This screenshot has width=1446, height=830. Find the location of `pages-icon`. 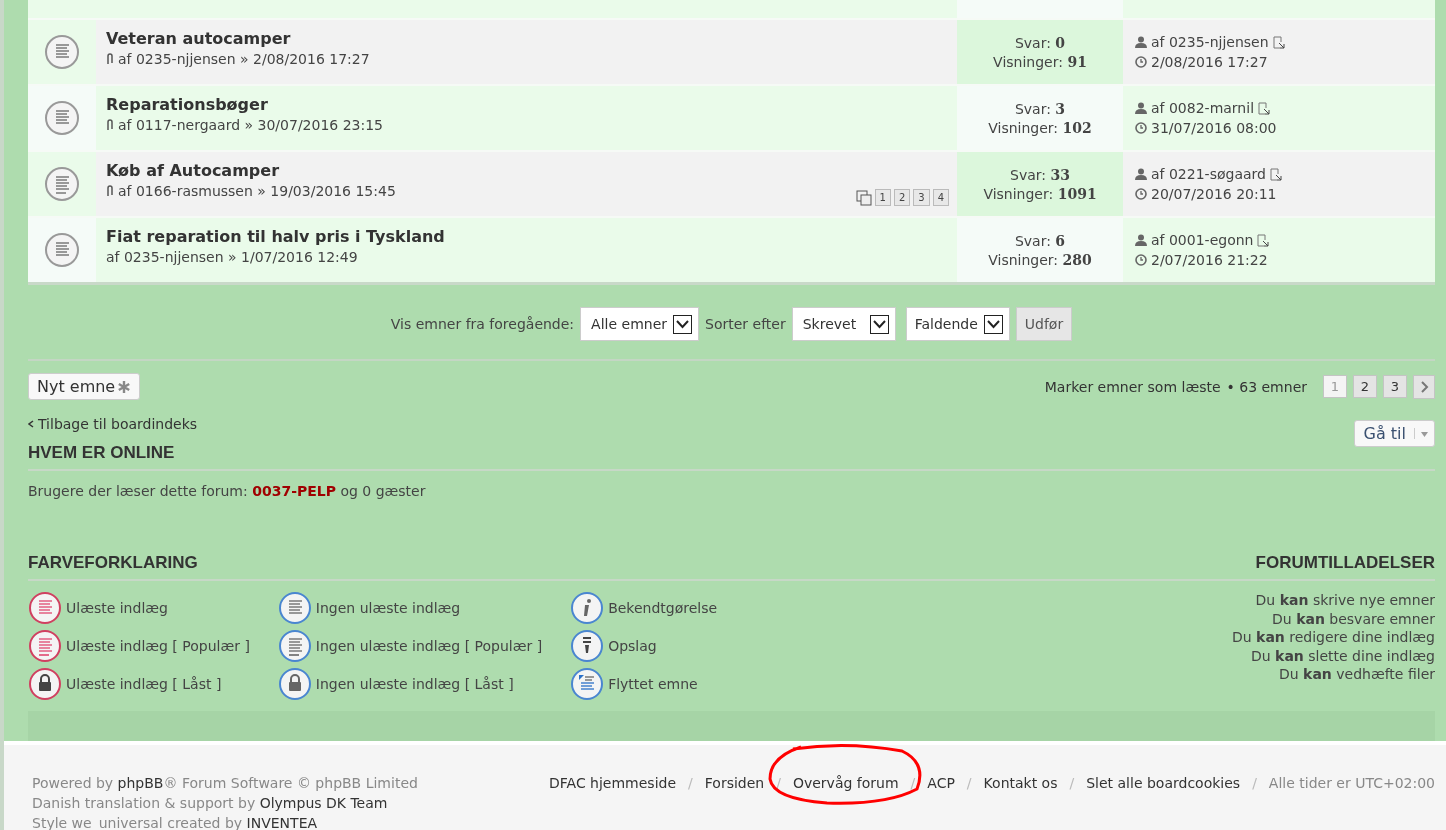

pages-icon is located at coordinates (863, 197).